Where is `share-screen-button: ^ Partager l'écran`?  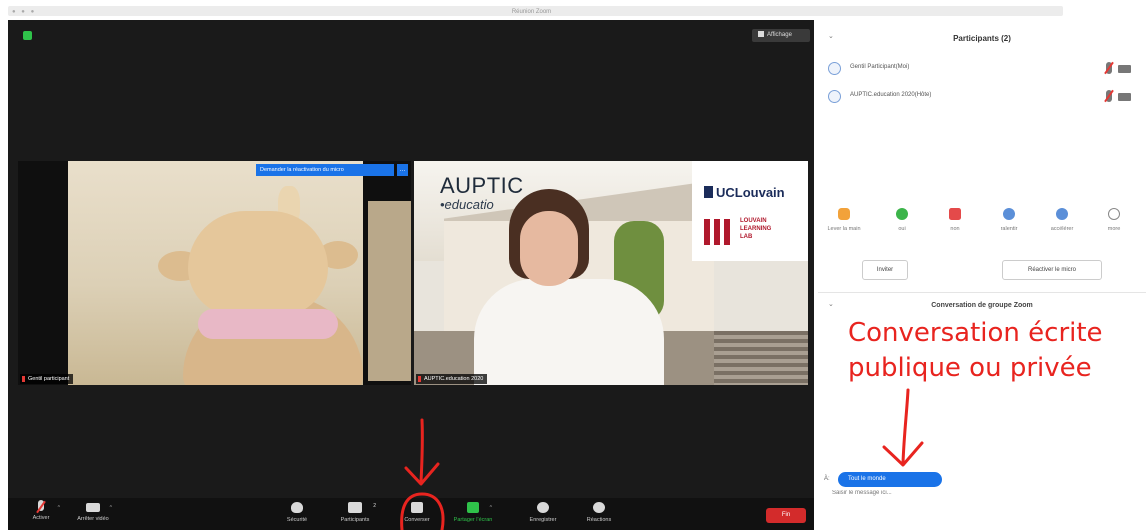 share-screen-button: ^ Partager l'écran is located at coordinates (473, 515).